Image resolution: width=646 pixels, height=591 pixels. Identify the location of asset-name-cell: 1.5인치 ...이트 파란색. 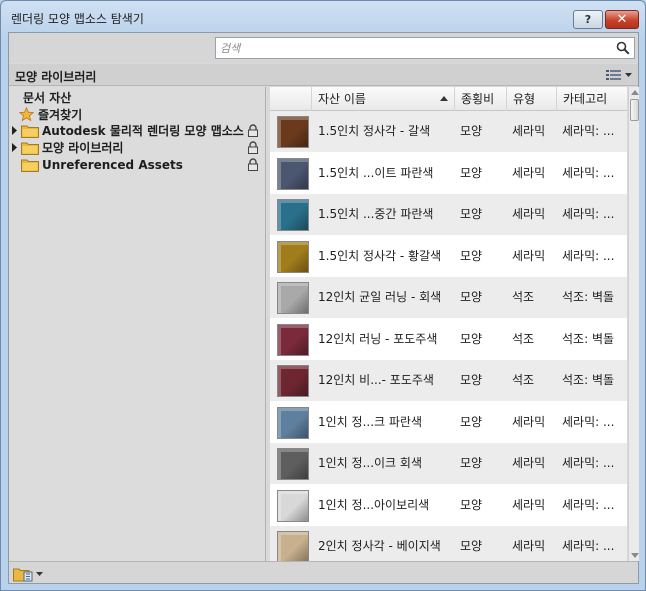
(376, 172).